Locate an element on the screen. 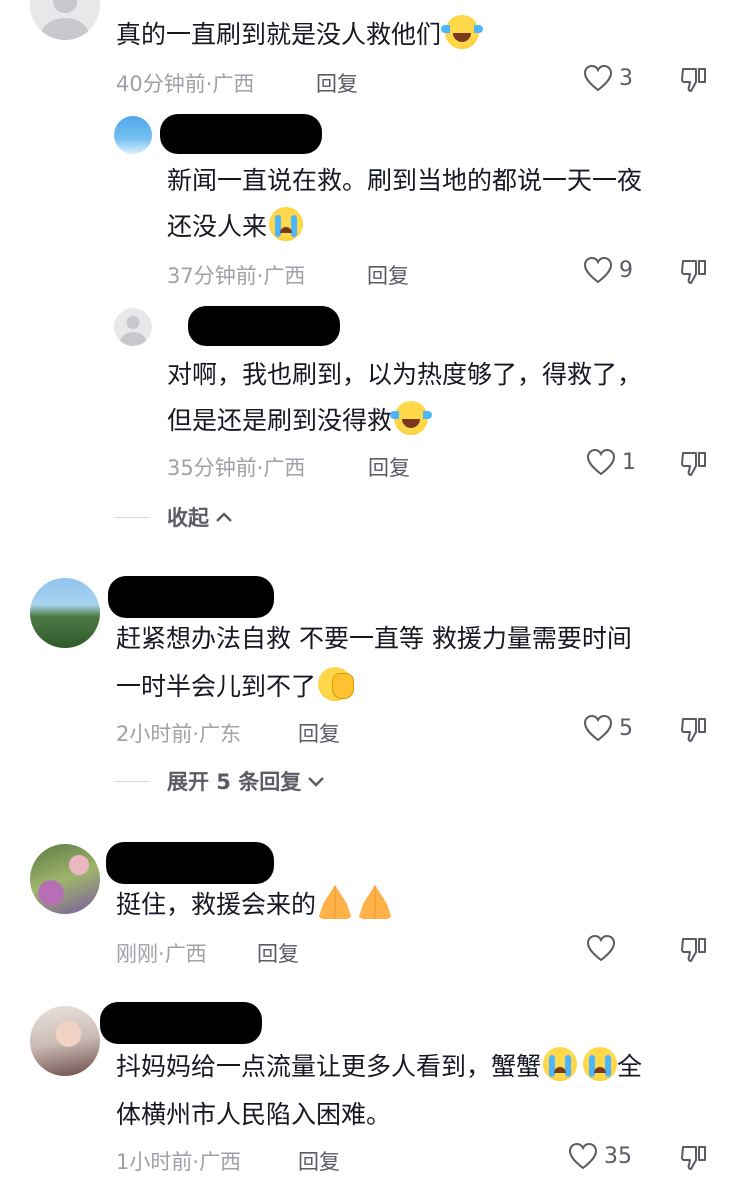 This screenshot has height=1200, width=739. like-count: 35 is located at coordinates (618, 1156).